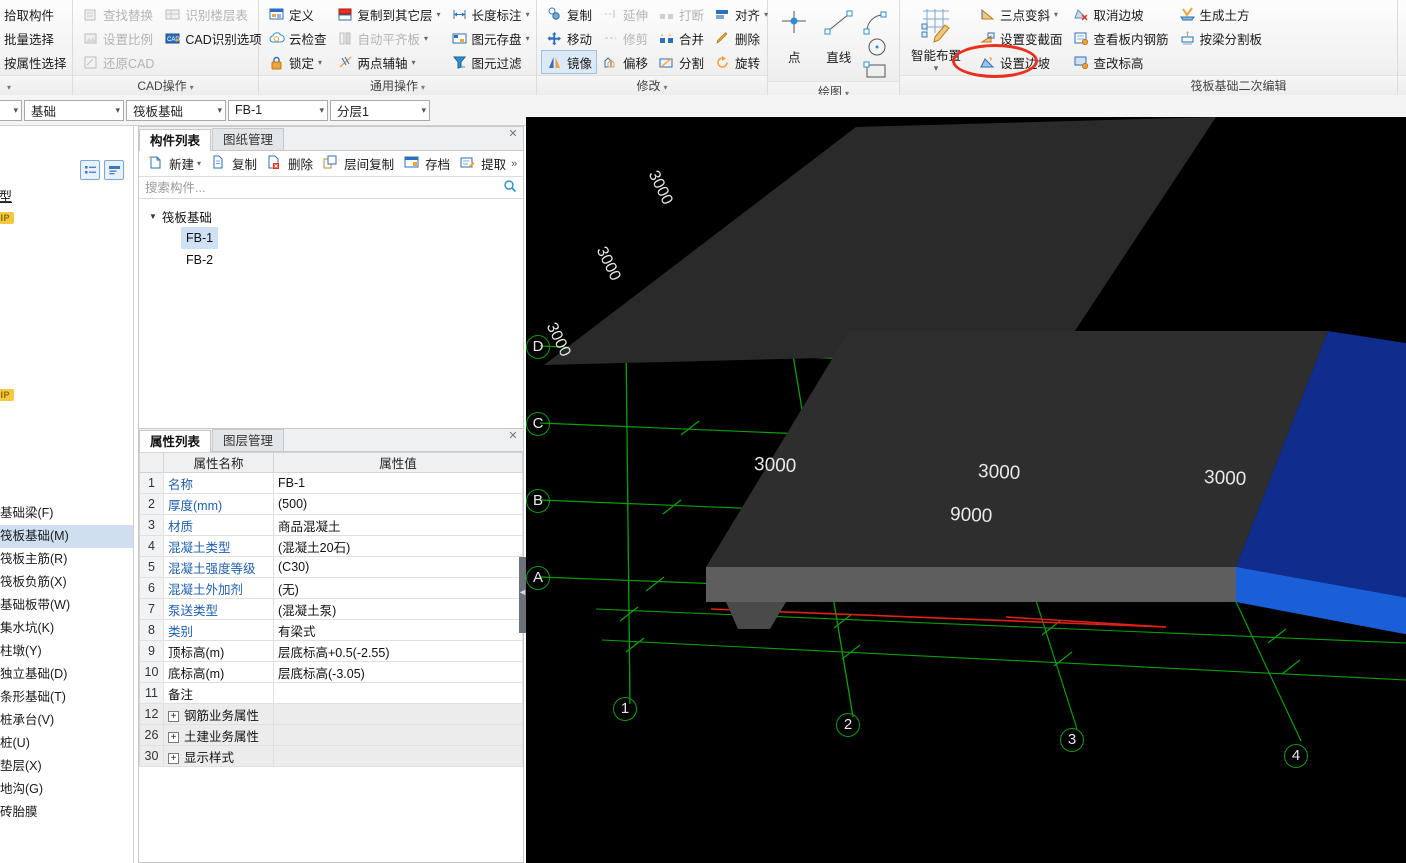 The width and height of the screenshot is (1406, 863). I want to click on ribbon-item-align: 对齐 ▾, so click(741, 14).